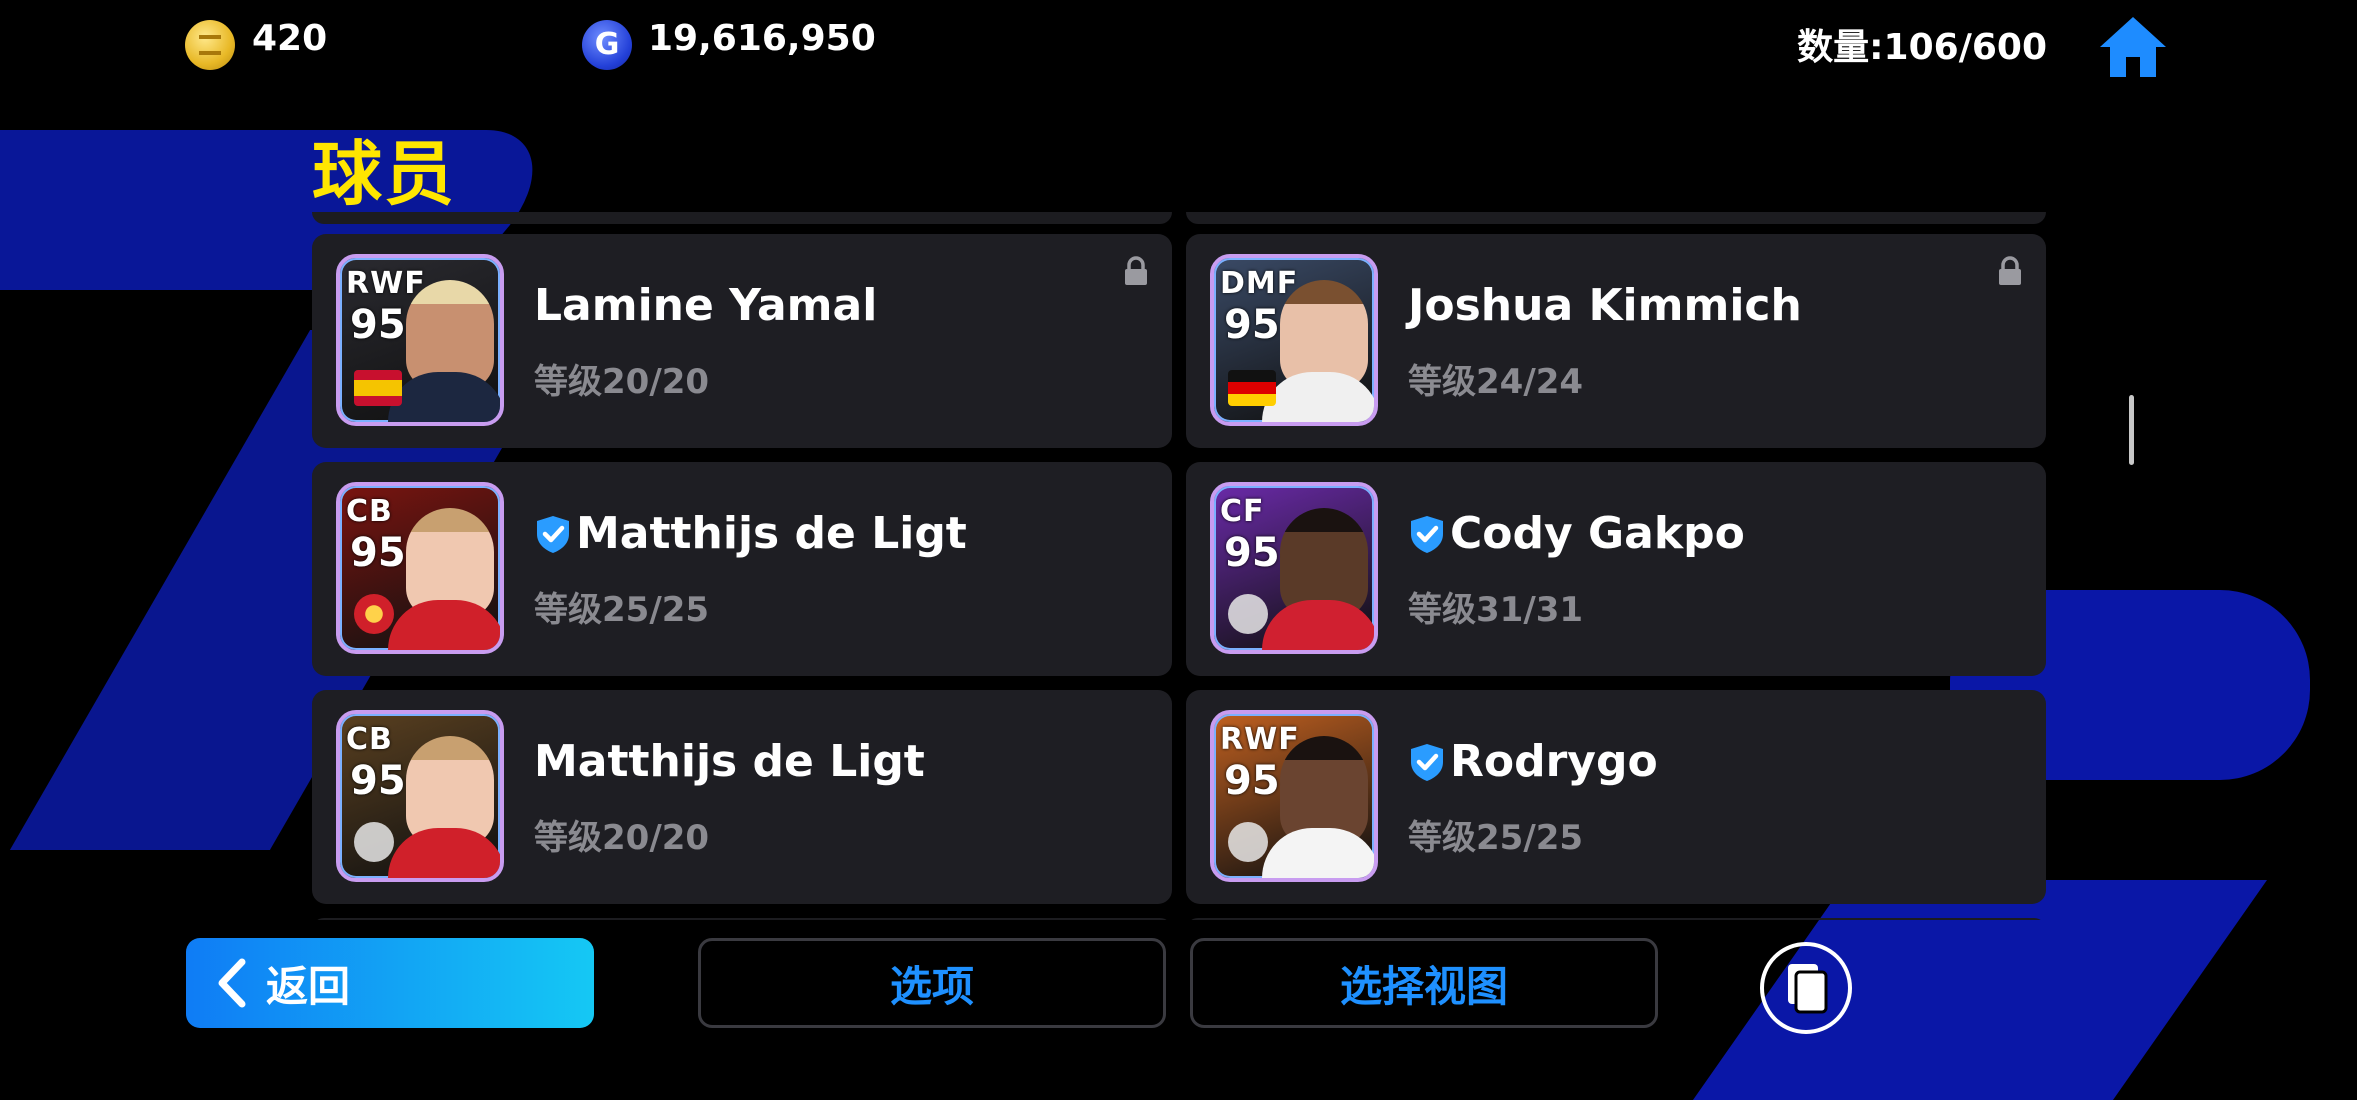 The width and height of the screenshot is (2357, 1100). I want to click on player-card: RWF 95 Rodrygo 等级25/25, so click(1616, 797).